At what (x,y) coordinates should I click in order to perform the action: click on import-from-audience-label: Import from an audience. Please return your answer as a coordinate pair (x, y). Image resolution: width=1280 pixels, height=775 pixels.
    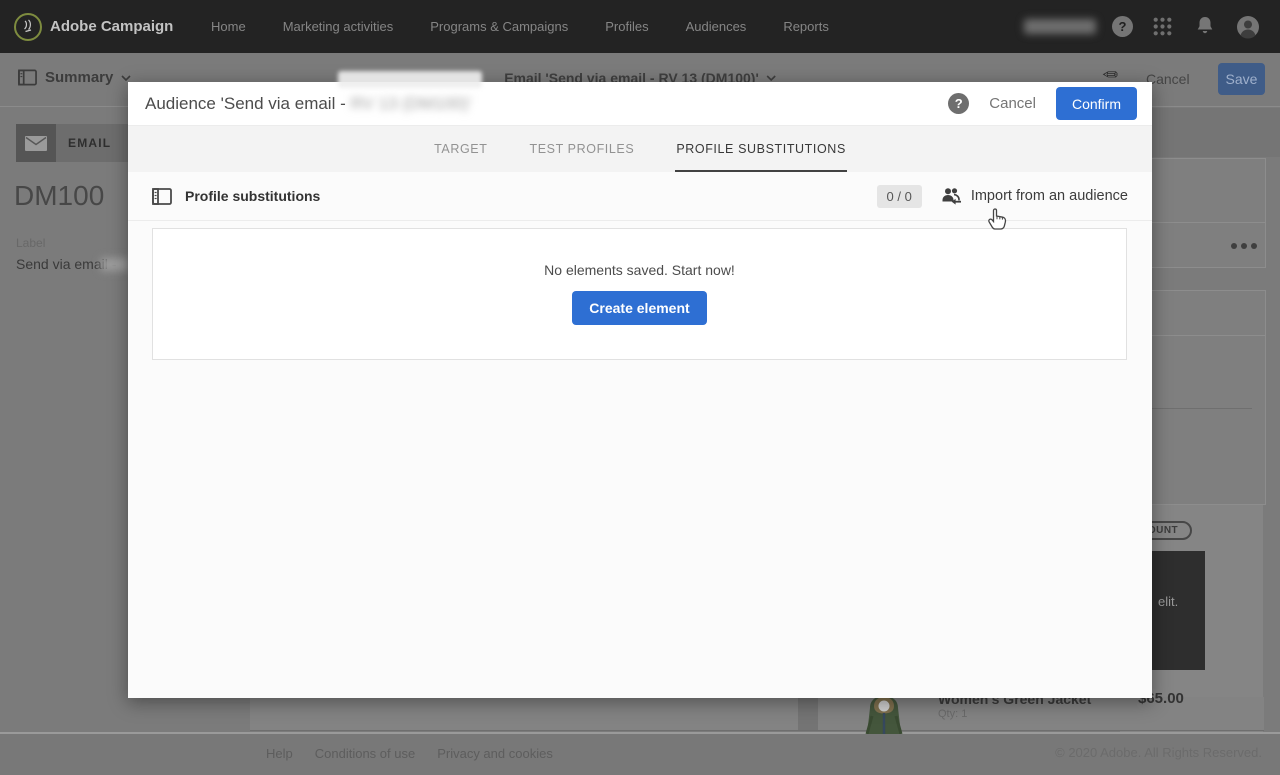
    Looking at the image, I should click on (1049, 196).